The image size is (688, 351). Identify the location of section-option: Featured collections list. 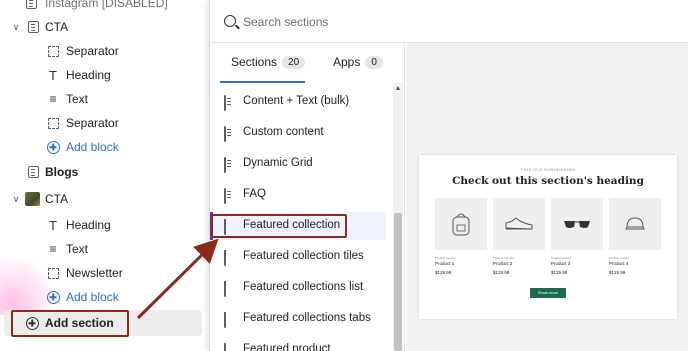
(298, 288).